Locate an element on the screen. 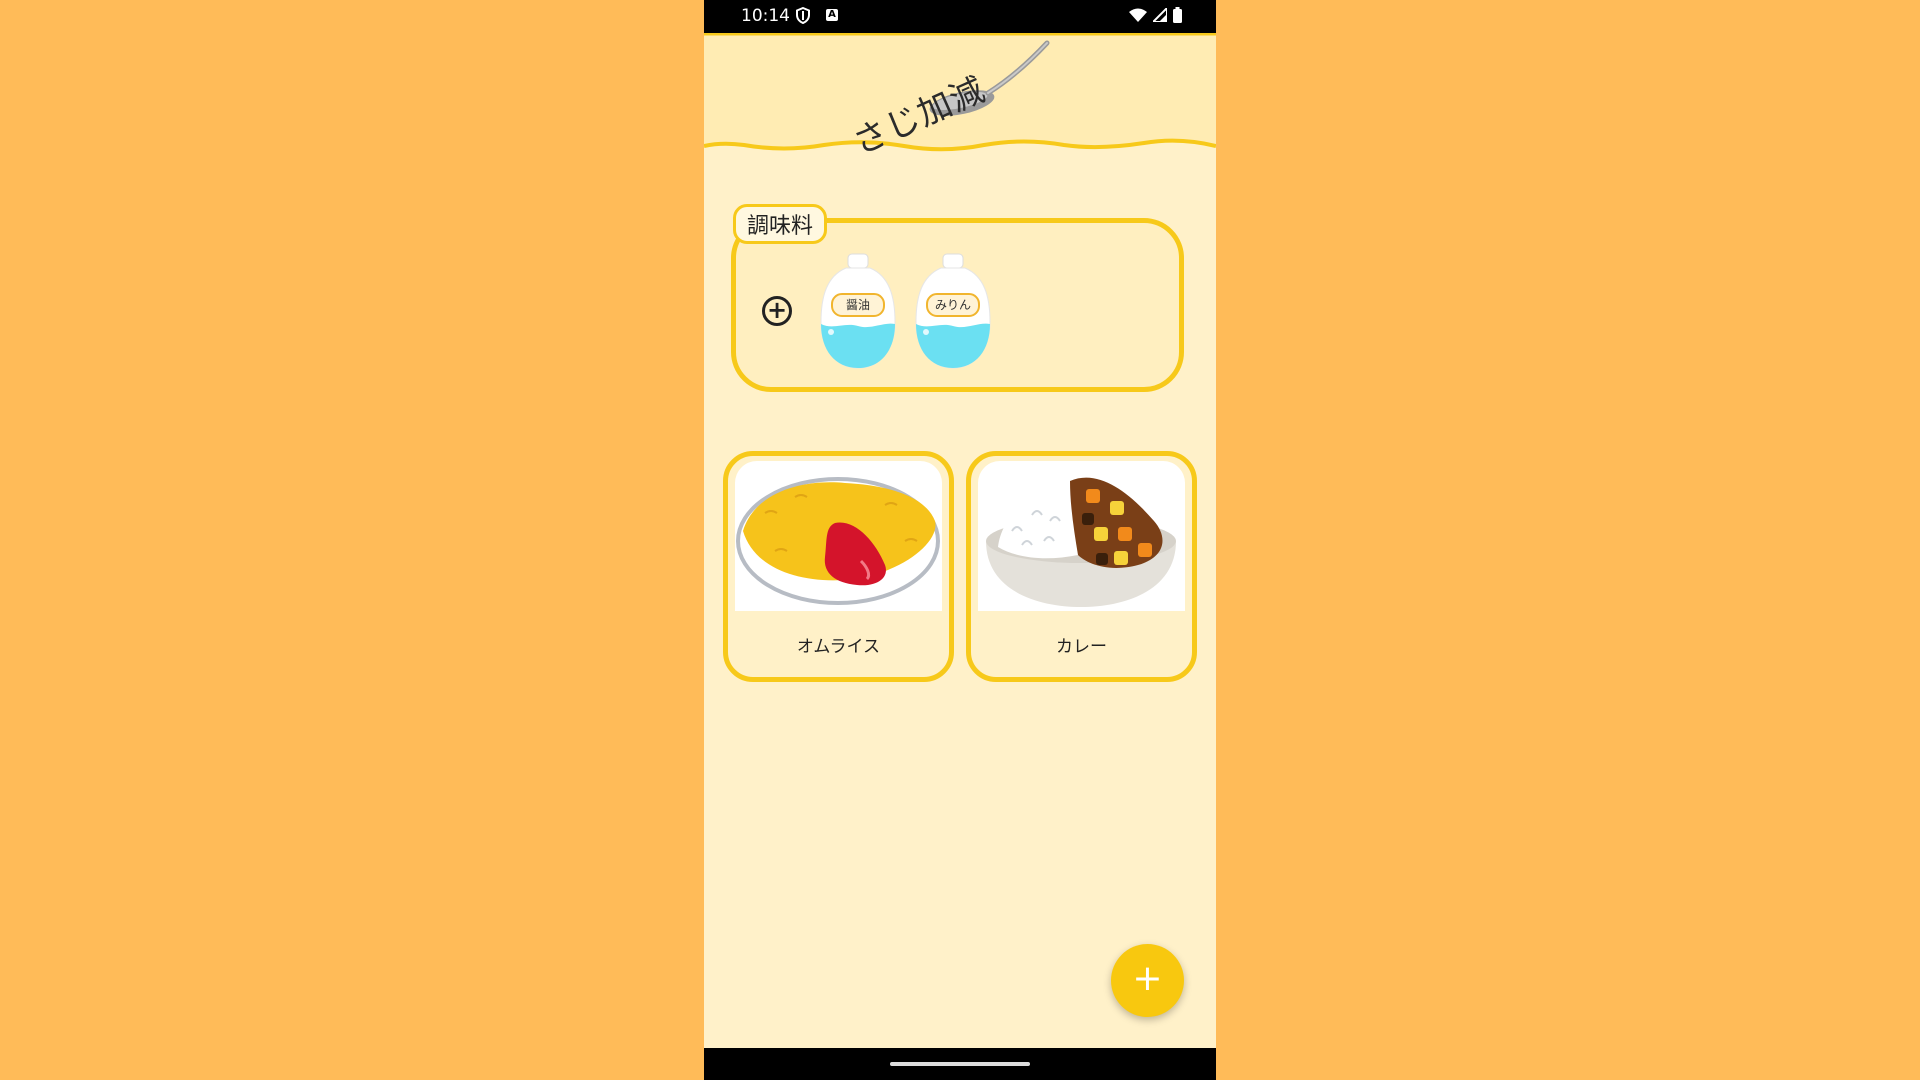 The height and width of the screenshot is (1080, 1920). recipe-card-omurice: オムライス is located at coordinates (838, 566).